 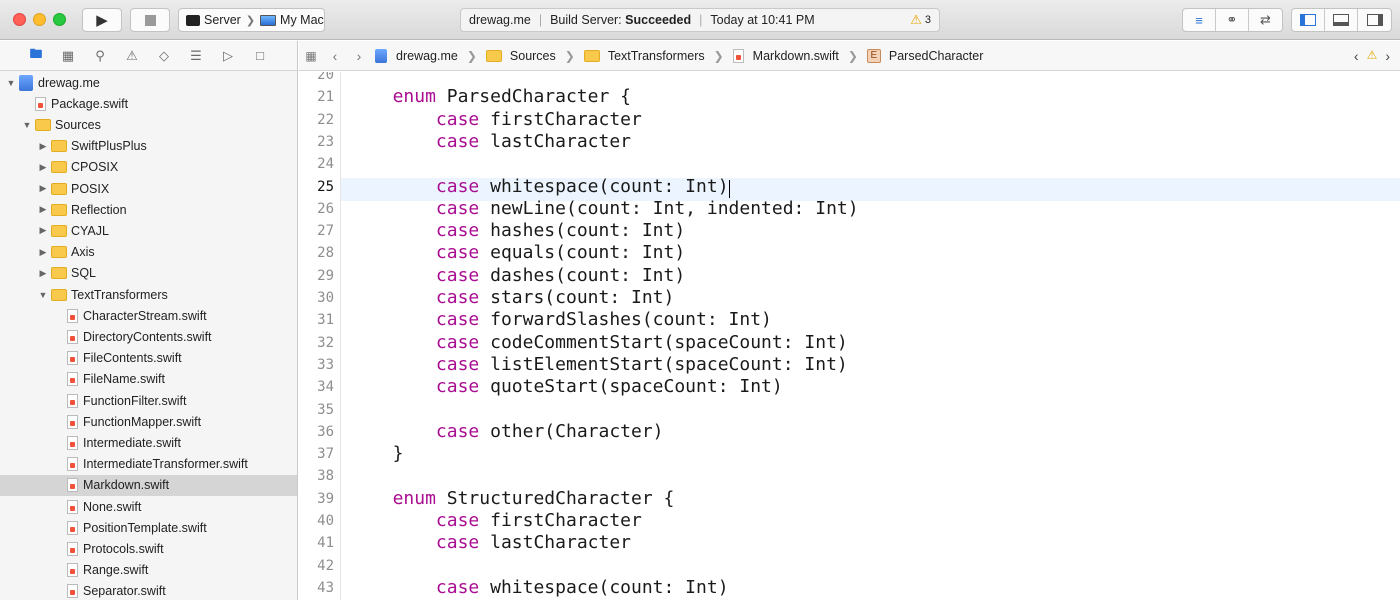 What do you see at coordinates (260, 55) in the screenshot?
I see `speech-bubble-icon: □` at bounding box center [260, 55].